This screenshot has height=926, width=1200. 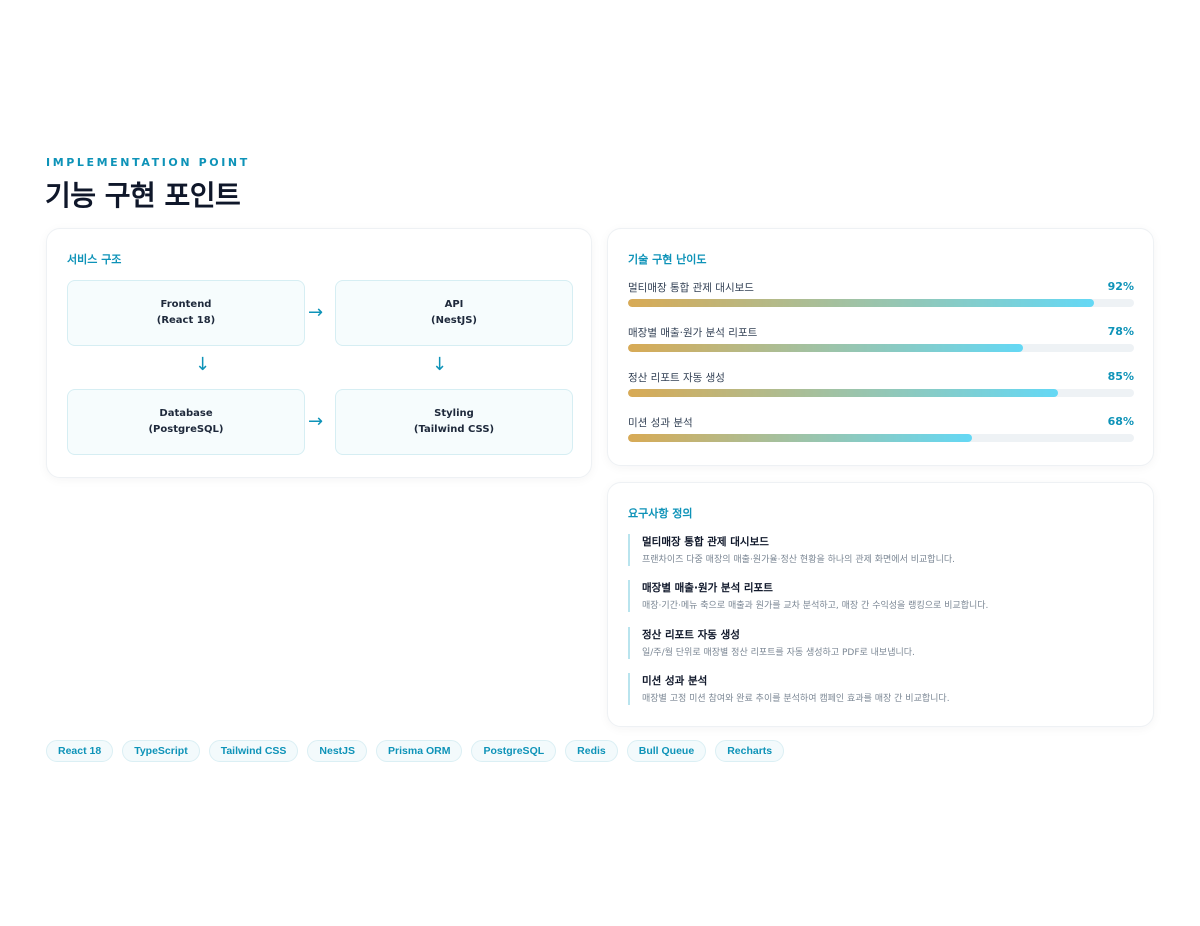 What do you see at coordinates (186, 320) in the screenshot?
I see `node-detail: (React 18)` at bounding box center [186, 320].